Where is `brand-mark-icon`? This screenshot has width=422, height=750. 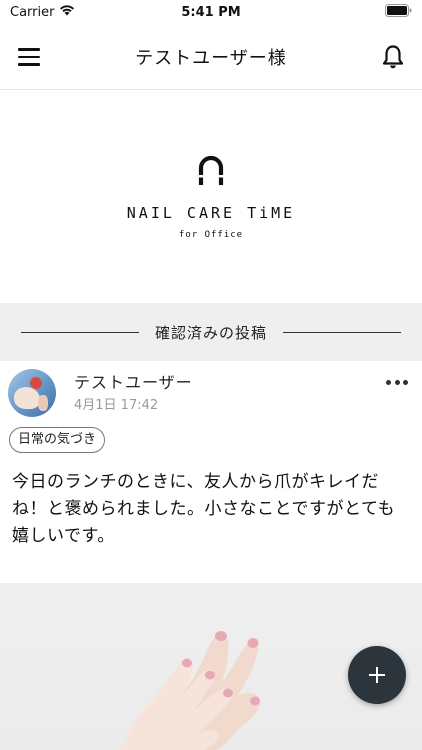 brand-mark-icon is located at coordinates (211, 172).